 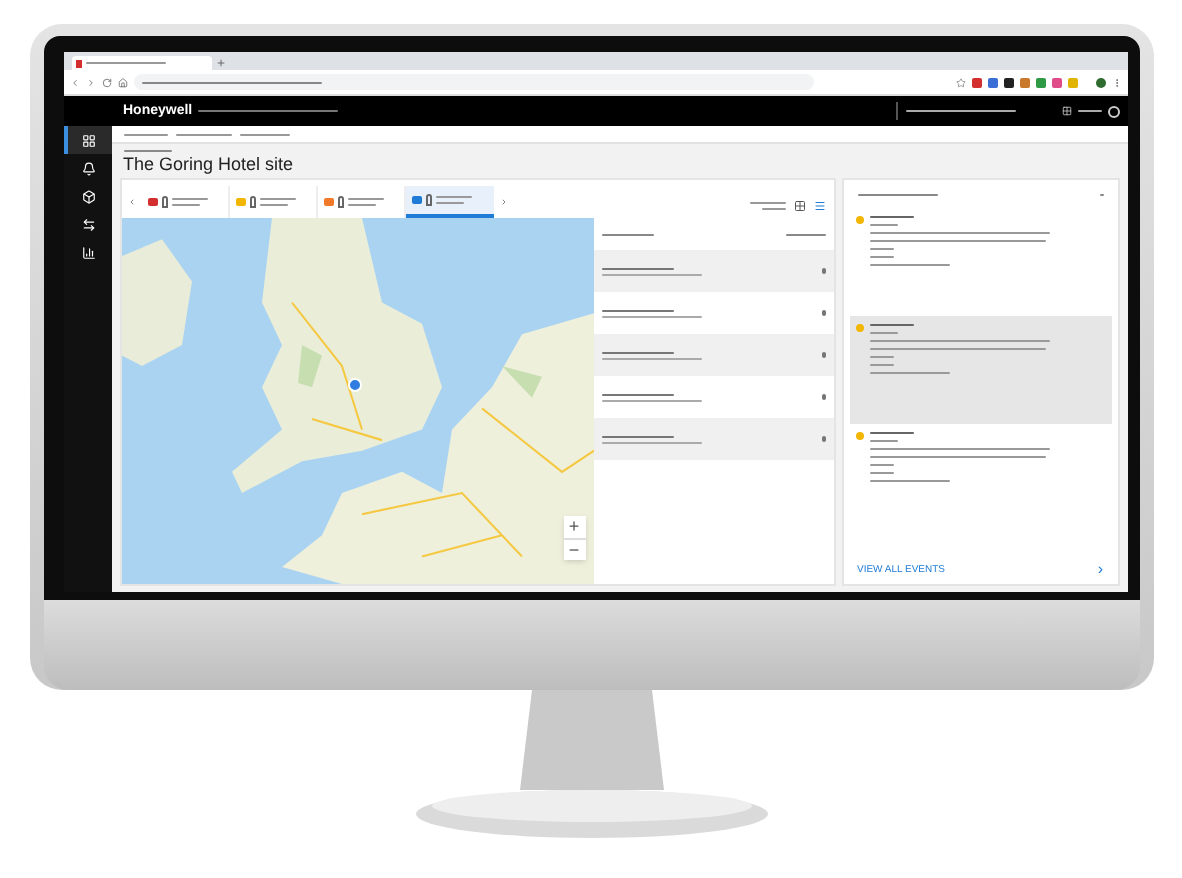 What do you see at coordinates (1113, 111) in the screenshot?
I see `user-icon` at bounding box center [1113, 111].